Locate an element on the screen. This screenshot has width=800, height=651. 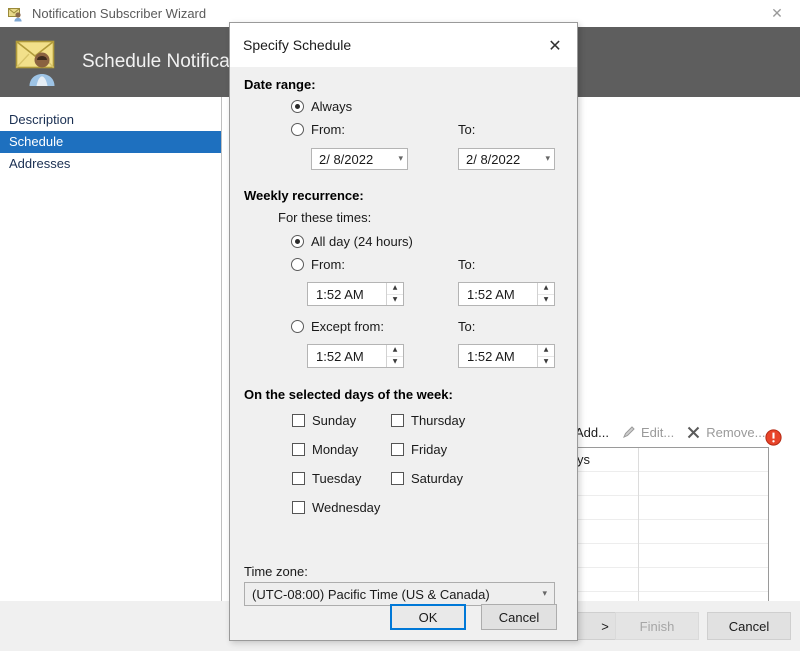
except-to-input: 1:52 AM ▲ ▼ is located at coordinates (506, 356).